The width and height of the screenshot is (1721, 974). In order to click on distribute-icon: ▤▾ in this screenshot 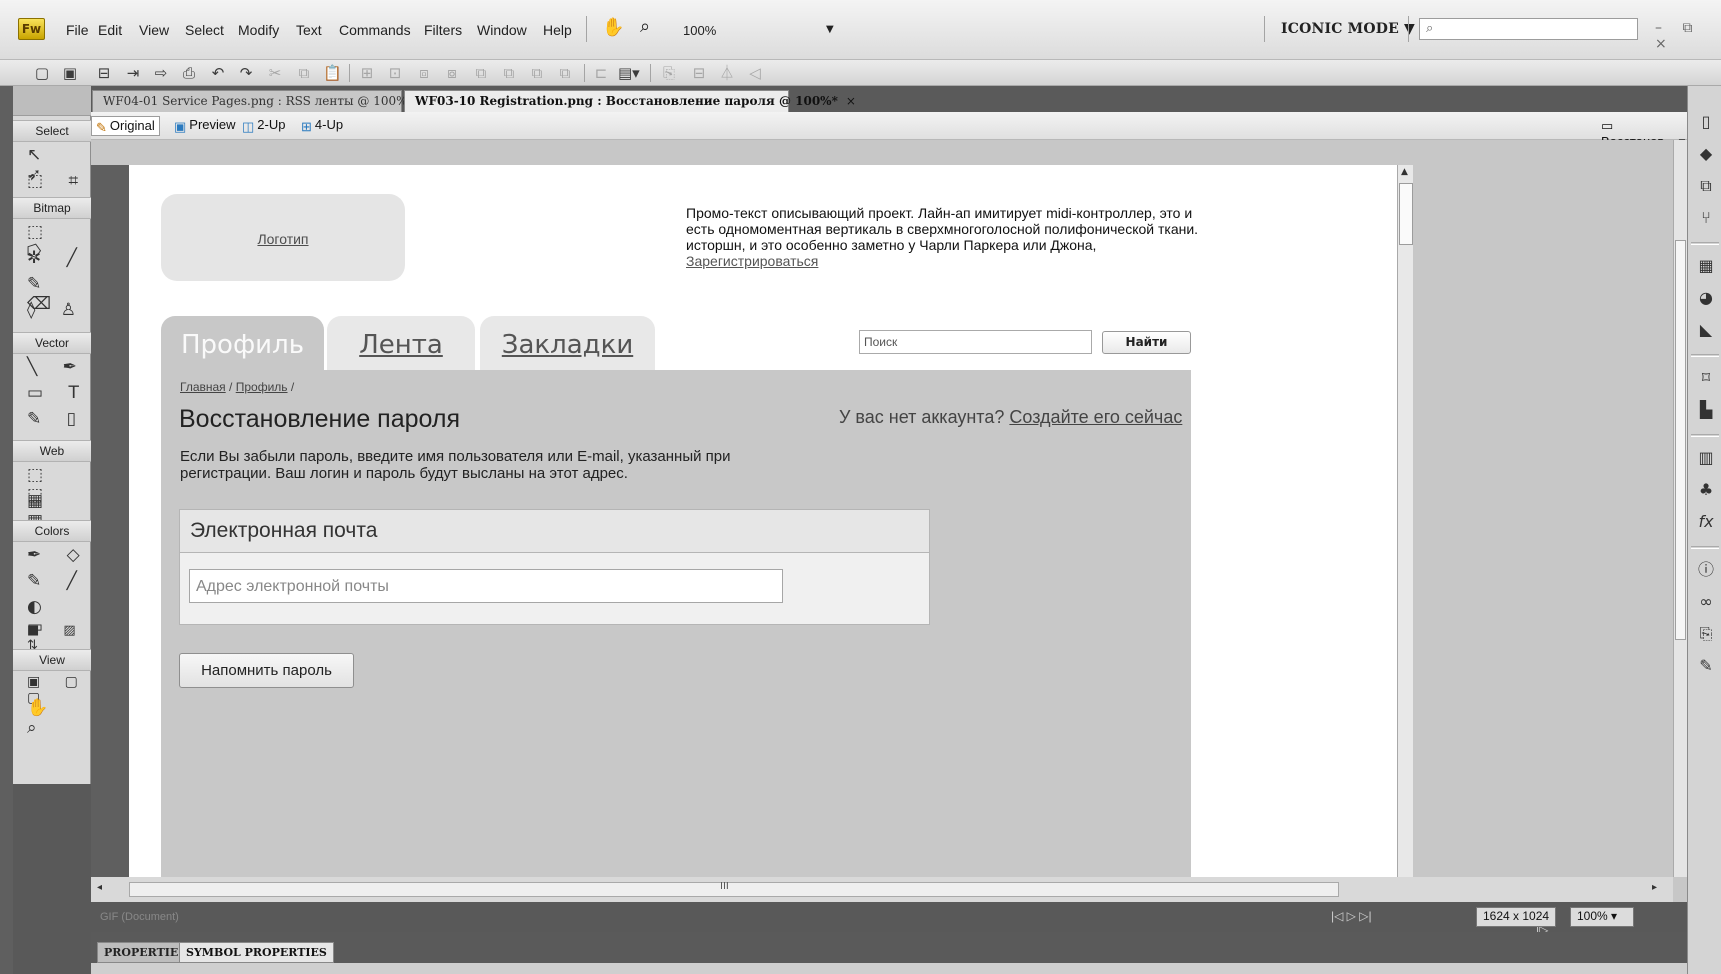, I will do `click(629, 73)`.